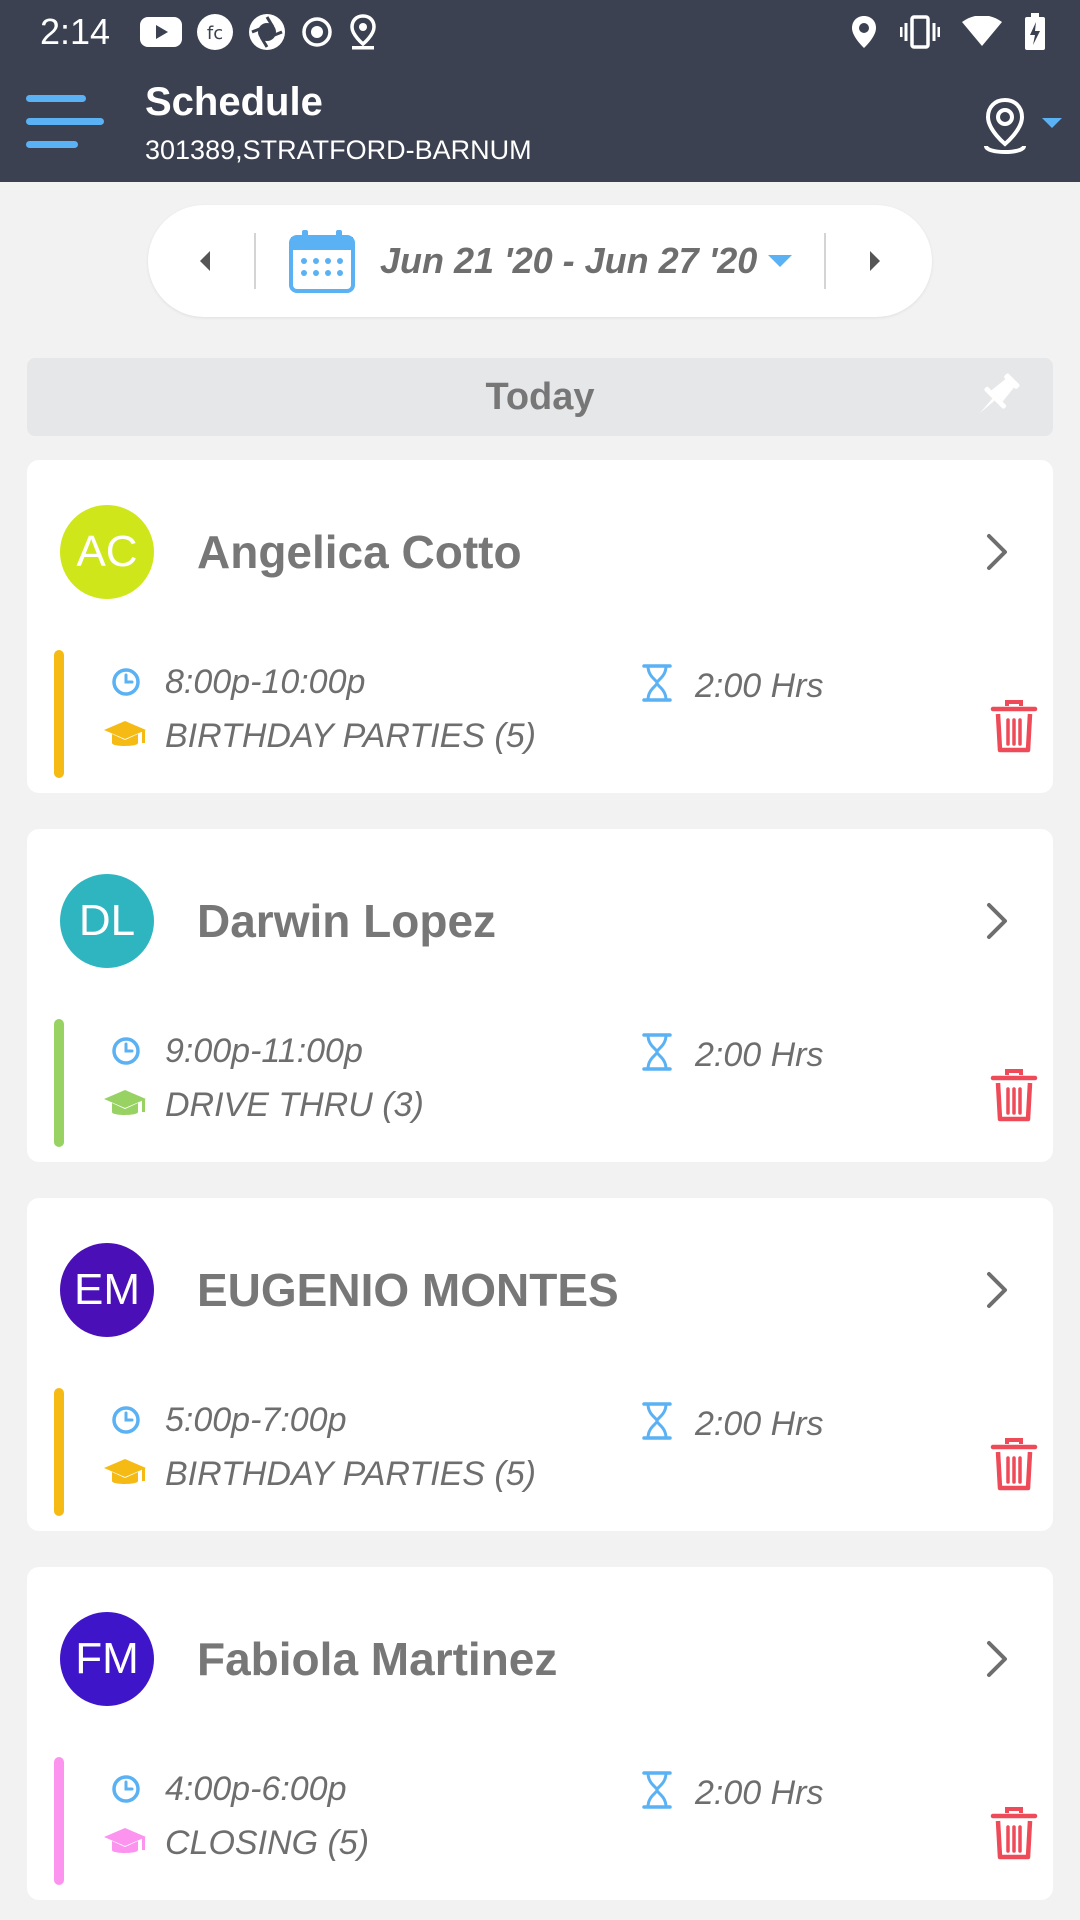  What do you see at coordinates (107, 1659) in the screenshot?
I see `avatar: FM` at bounding box center [107, 1659].